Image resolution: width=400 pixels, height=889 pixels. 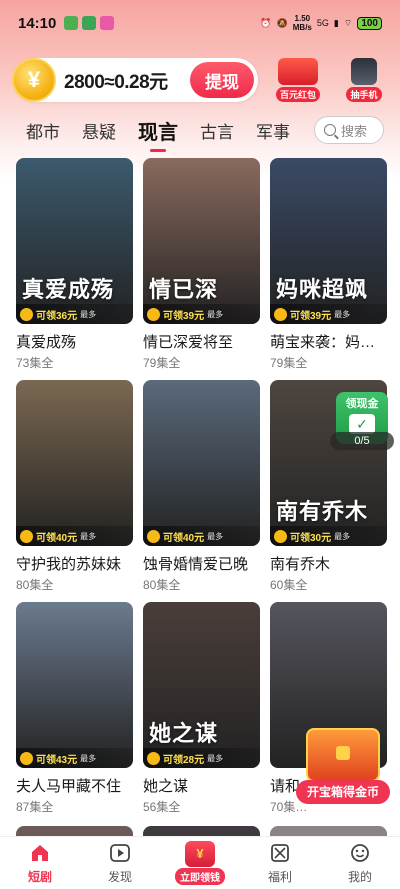 I want to click on drama-card: 真爱成殇 可领36元 最多 真爱成殇 73集全, so click(x=74, y=264).